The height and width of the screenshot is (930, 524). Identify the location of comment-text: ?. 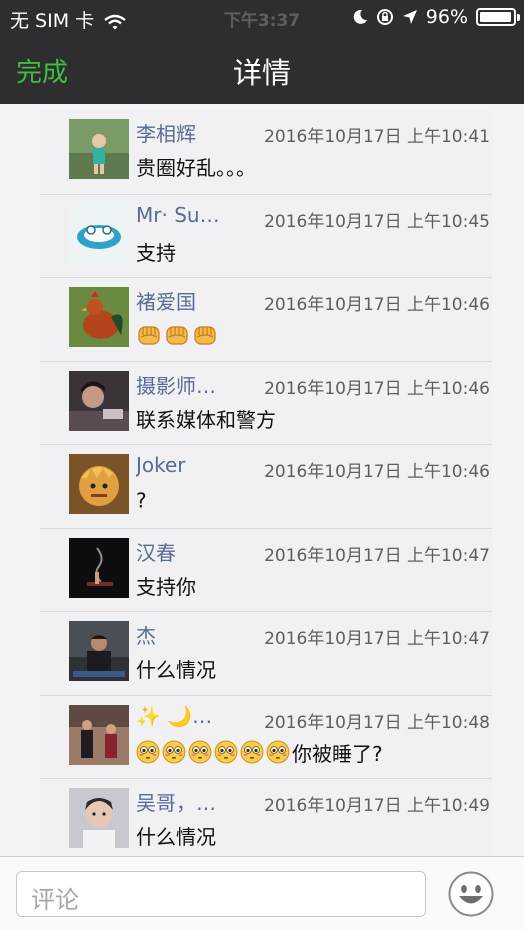
(141, 500).